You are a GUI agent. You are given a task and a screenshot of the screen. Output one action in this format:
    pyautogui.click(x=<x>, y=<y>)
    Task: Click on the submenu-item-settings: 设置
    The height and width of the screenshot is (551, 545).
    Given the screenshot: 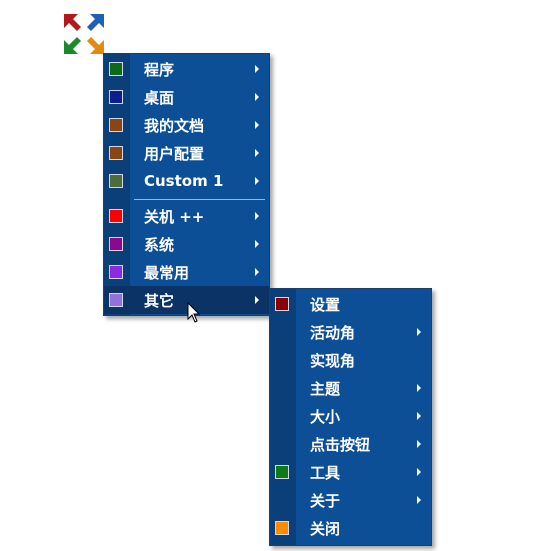 What is the action you would take?
    pyautogui.click(x=350, y=304)
    